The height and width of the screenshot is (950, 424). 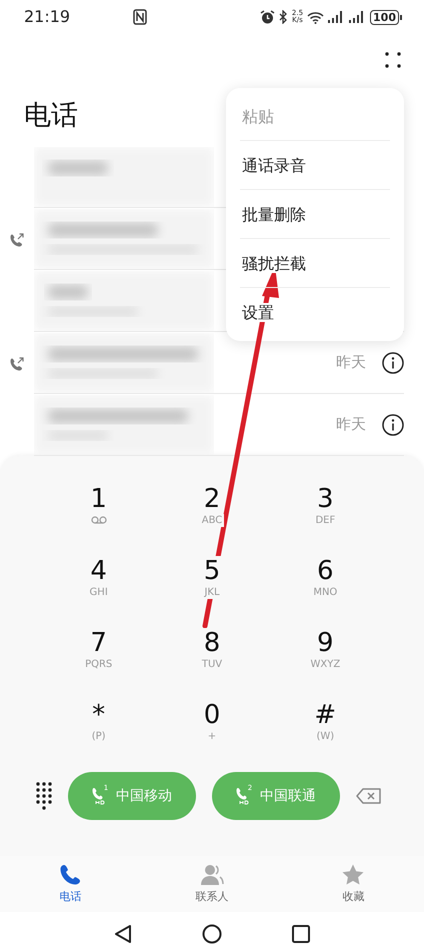 I want to click on wifi-icon, so click(x=315, y=17).